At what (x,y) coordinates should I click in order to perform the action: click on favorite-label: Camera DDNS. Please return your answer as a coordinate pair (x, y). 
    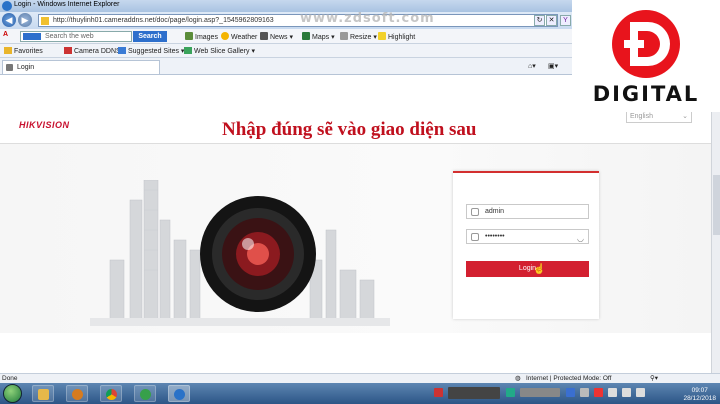
    Looking at the image, I should click on (97, 51).